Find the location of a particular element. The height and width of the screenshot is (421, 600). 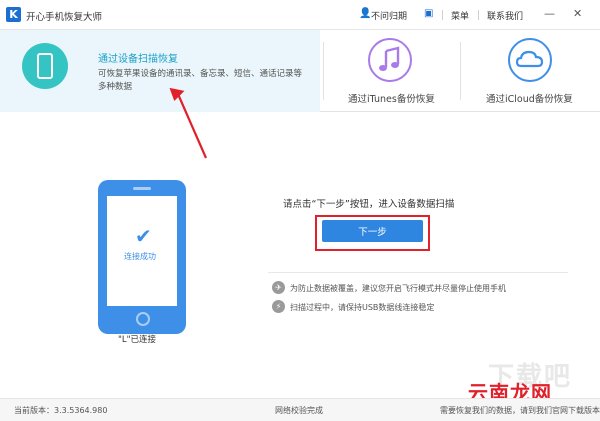

menu-button: 菜单 is located at coordinates (460, 15).